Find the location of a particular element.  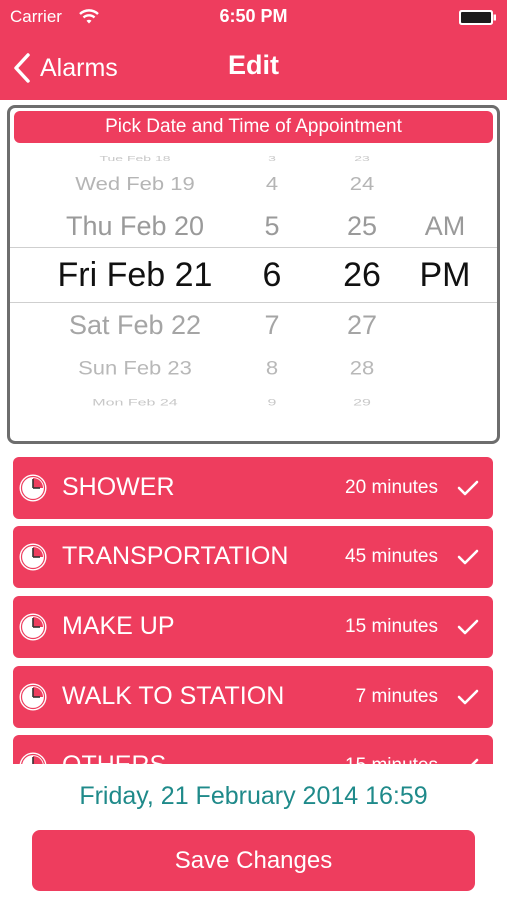

task-row: WALK TO STATION 7 minutes is located at coordinates (253, 697).